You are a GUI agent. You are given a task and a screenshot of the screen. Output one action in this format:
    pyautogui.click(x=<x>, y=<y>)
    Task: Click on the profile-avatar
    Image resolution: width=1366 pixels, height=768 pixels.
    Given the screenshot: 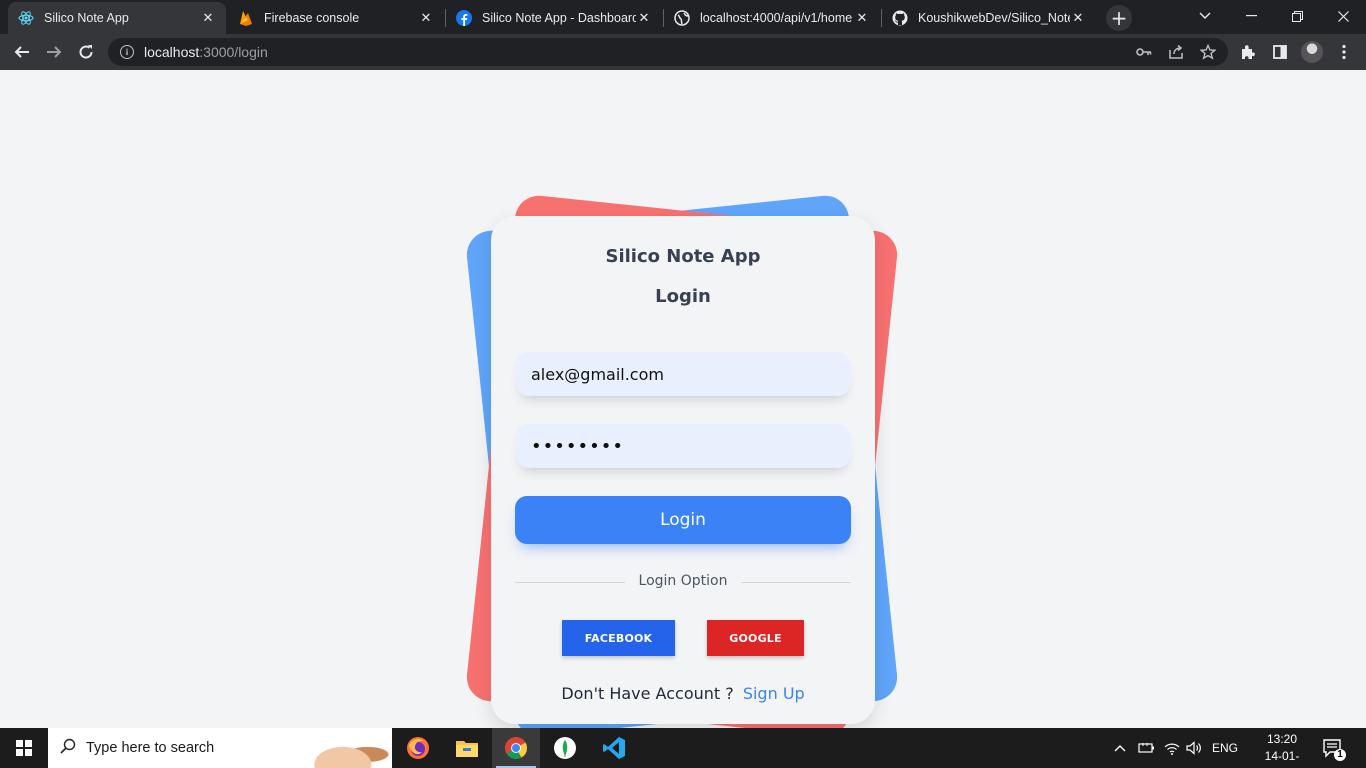 What is the action you would take?
    pyautogui.click(x=1312, y=52)
    